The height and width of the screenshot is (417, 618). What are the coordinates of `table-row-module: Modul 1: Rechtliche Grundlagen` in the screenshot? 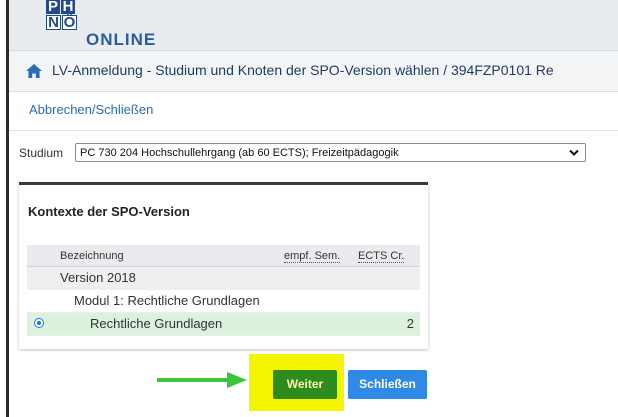 It's located at (223, 301).